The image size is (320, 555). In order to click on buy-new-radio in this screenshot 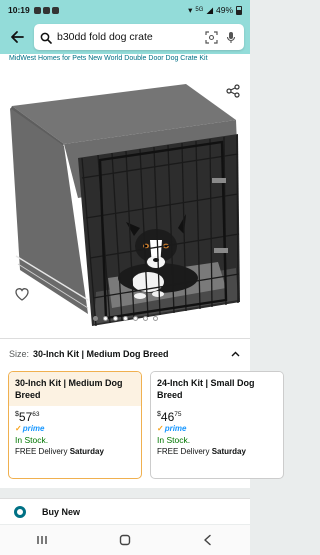, I will do `click(20, 511)`.